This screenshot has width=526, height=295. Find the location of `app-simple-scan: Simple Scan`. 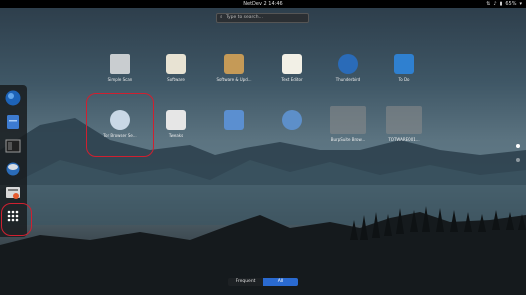

app-simple-scan: Simple Scan is located at coordinates (120, 68).